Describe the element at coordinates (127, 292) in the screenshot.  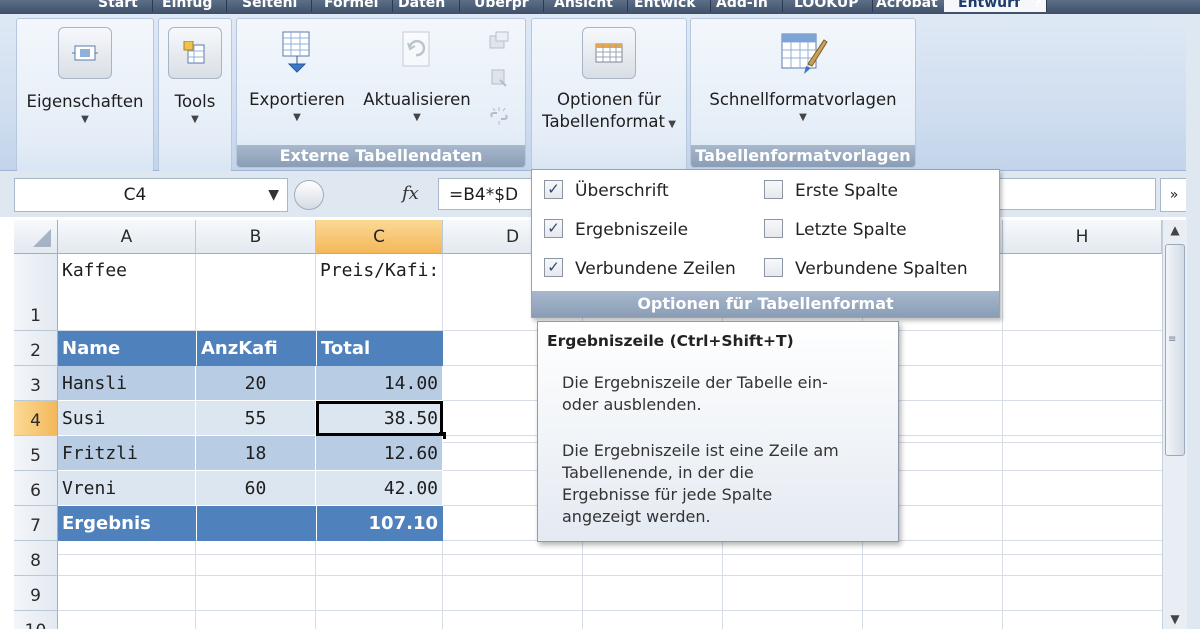
I see `cell-a1: Kaffee` at that location.